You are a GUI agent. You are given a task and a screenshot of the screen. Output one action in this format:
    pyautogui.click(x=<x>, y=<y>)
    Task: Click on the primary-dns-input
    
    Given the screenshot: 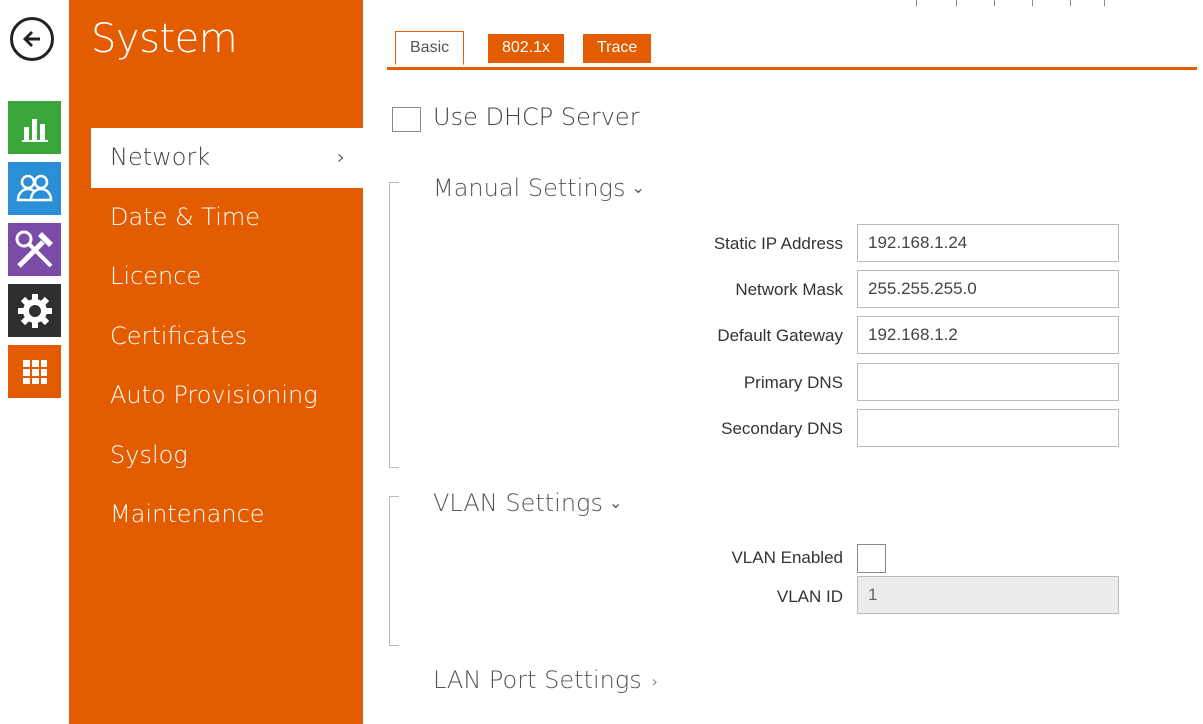 What is the action you would take?
    pyautogui.click(x=988, y=382)
    